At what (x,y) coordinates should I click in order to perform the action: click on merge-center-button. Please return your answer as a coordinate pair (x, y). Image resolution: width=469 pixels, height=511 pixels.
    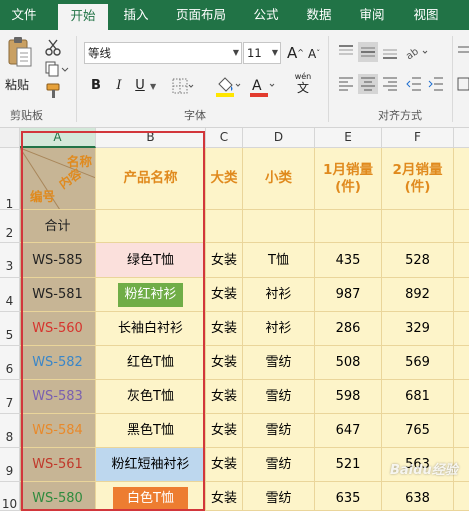
    Looking at the image, I should click on (462, 84).